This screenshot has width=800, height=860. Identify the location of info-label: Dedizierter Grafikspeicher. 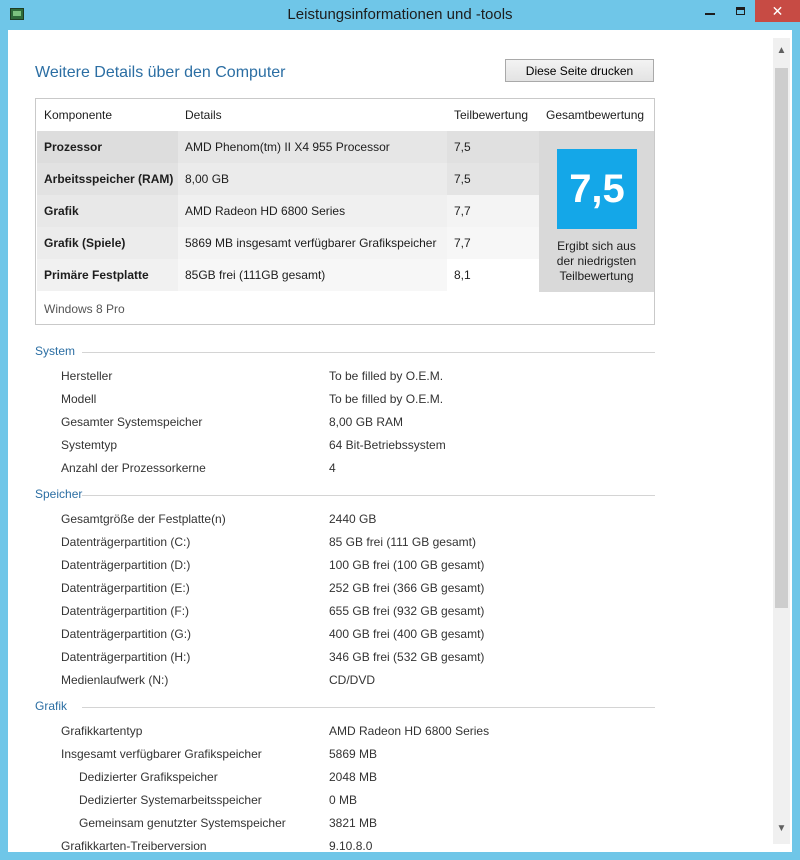
(148, 777).